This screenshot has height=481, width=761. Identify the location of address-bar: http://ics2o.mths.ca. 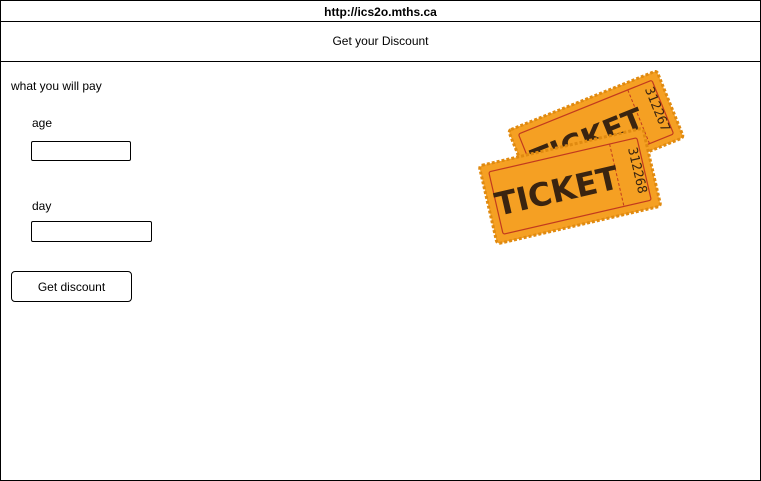
(380, 11).